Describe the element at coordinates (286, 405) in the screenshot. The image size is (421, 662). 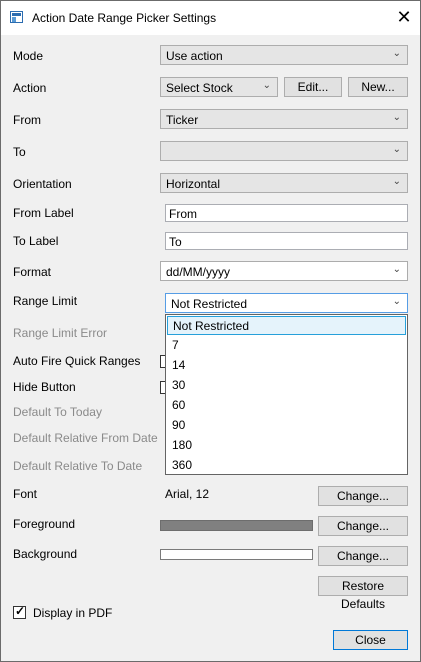
I see `dropdown-option-60: 60` at that location.